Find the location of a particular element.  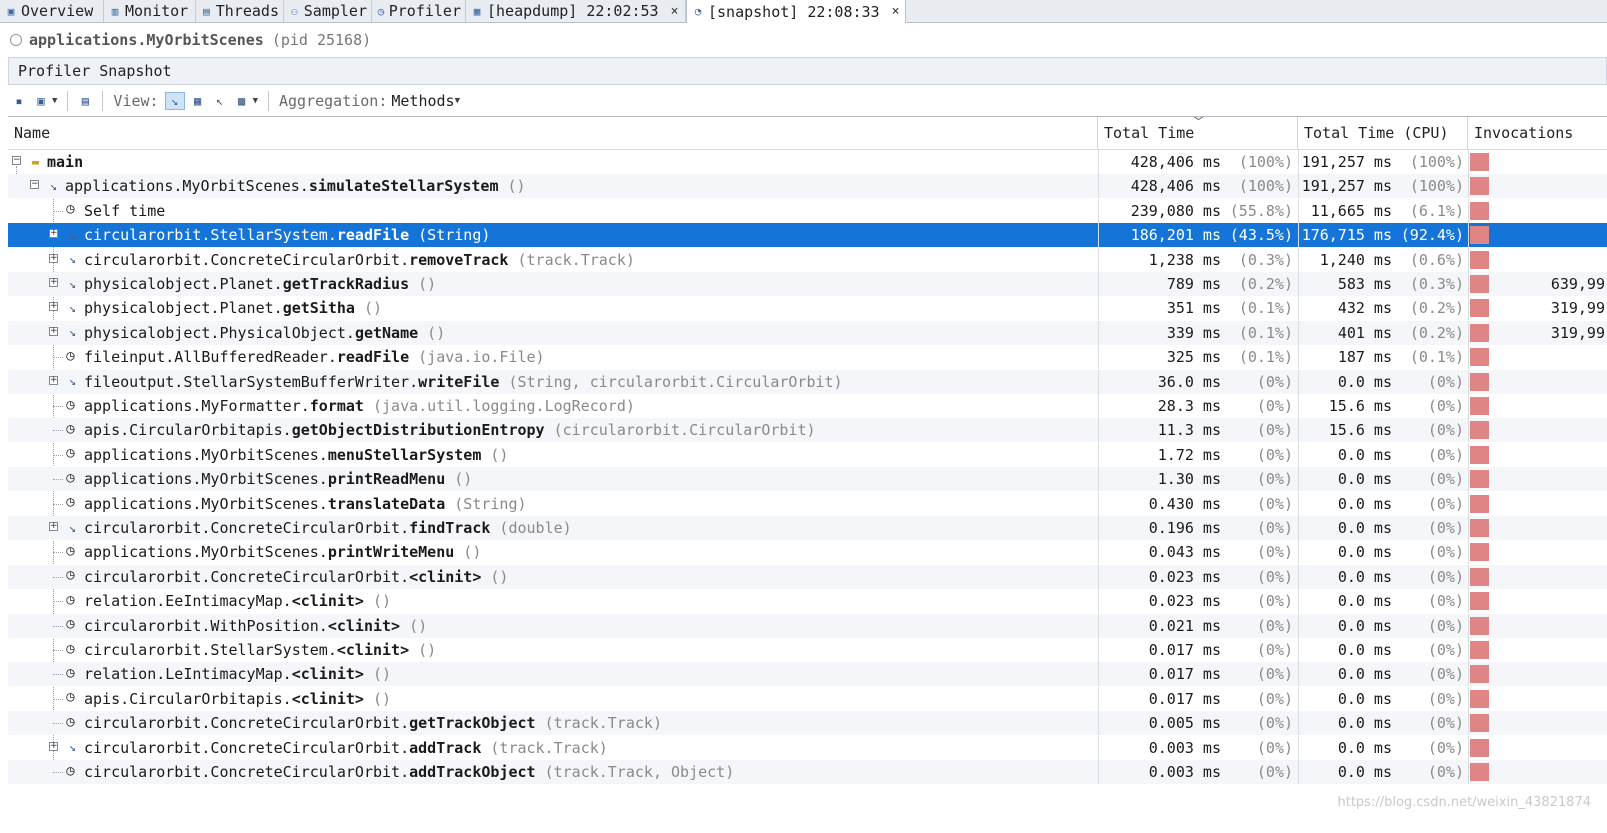

aggregation-select: Methods is located at coordinates (422, 101).